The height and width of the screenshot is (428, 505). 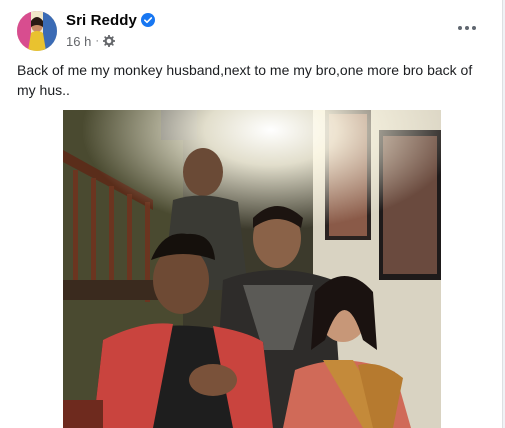 I want to click on post-timestamp: 16 h, so click(x=78, y=41).